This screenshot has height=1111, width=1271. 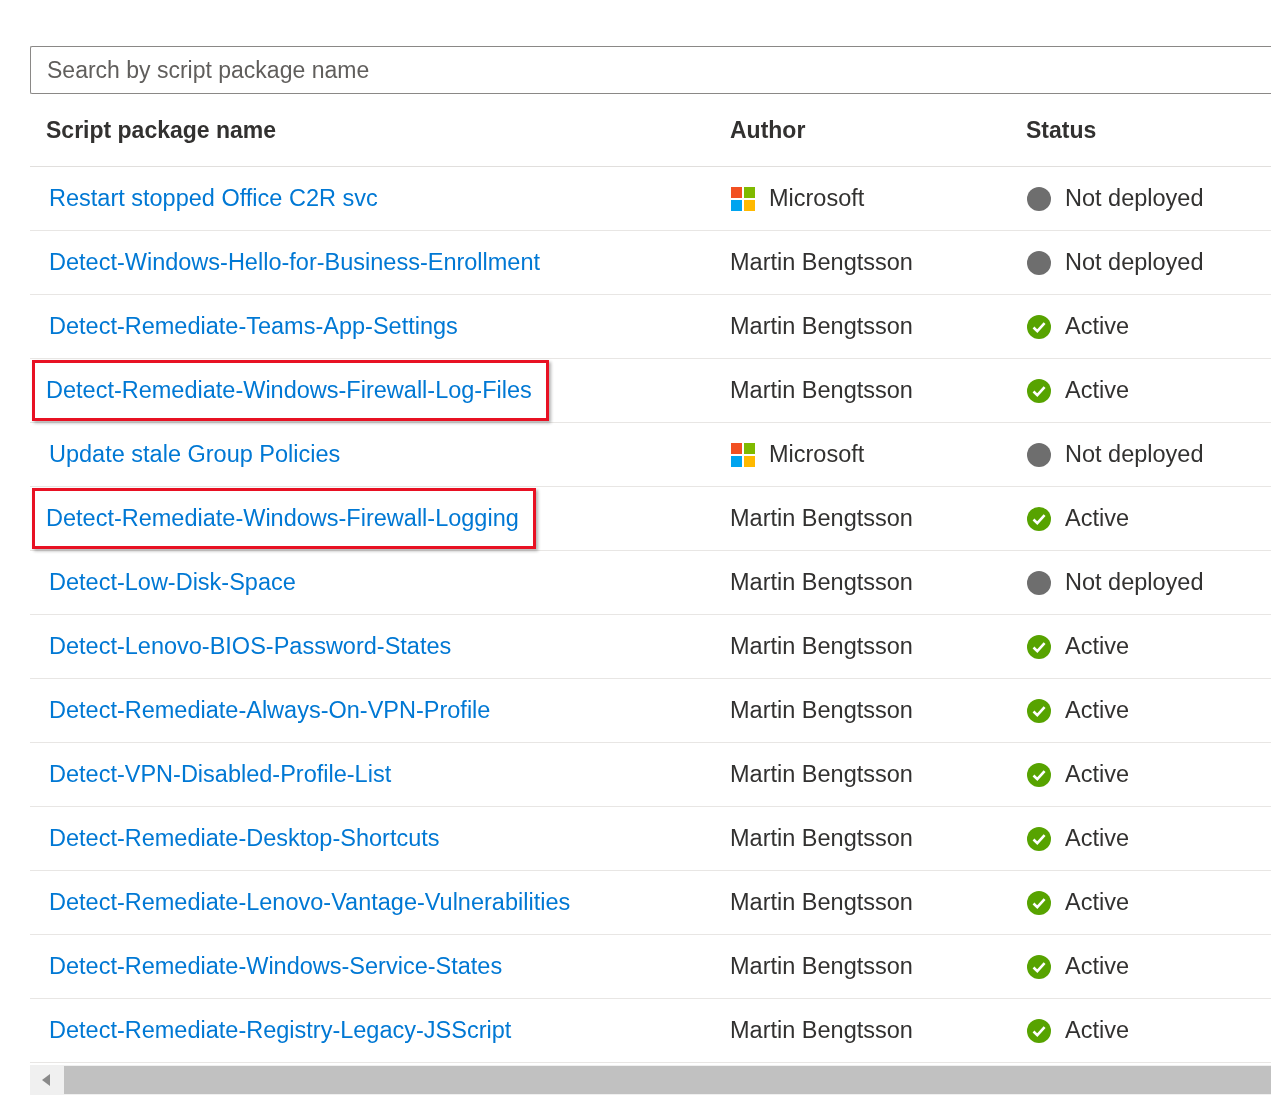 What do you see at coordinates (219, 198) in the screenshot?
I see `script-link: Restart stopped Office C2R svc` at bounding box center [219, 198].